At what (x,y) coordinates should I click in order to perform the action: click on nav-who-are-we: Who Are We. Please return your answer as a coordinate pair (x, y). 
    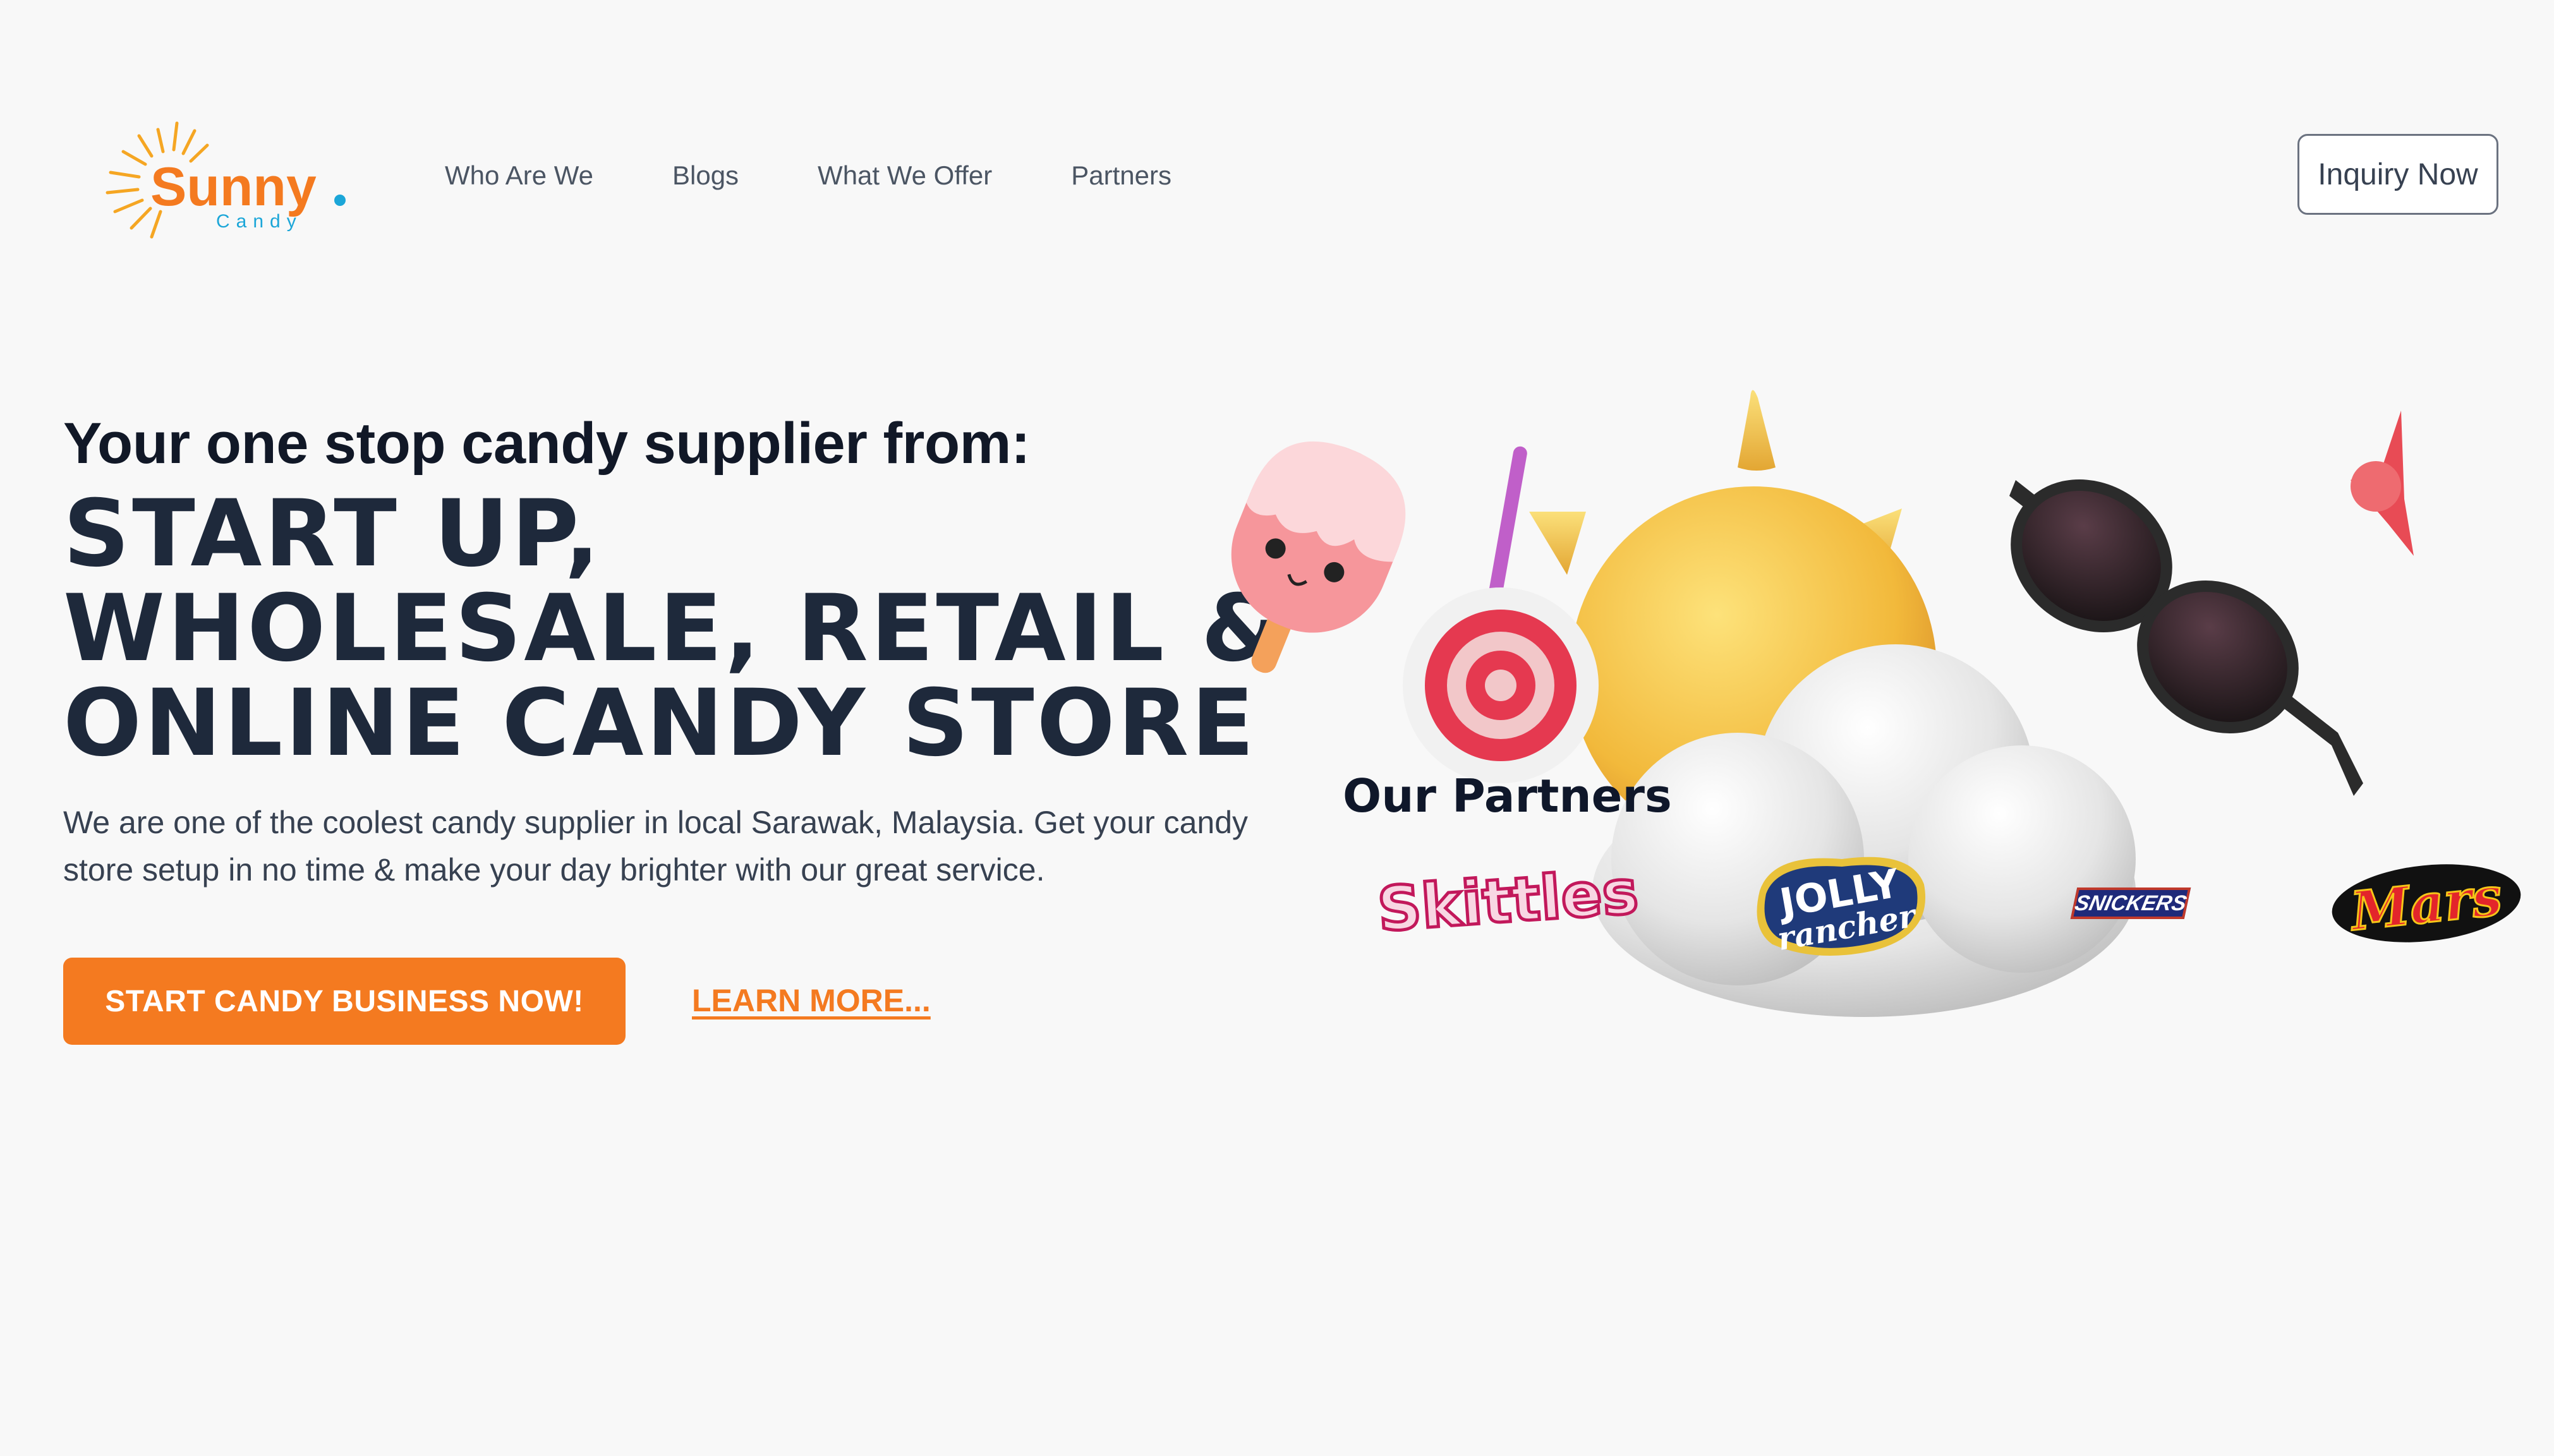
    Looking at the image, I should click on (519, 176).